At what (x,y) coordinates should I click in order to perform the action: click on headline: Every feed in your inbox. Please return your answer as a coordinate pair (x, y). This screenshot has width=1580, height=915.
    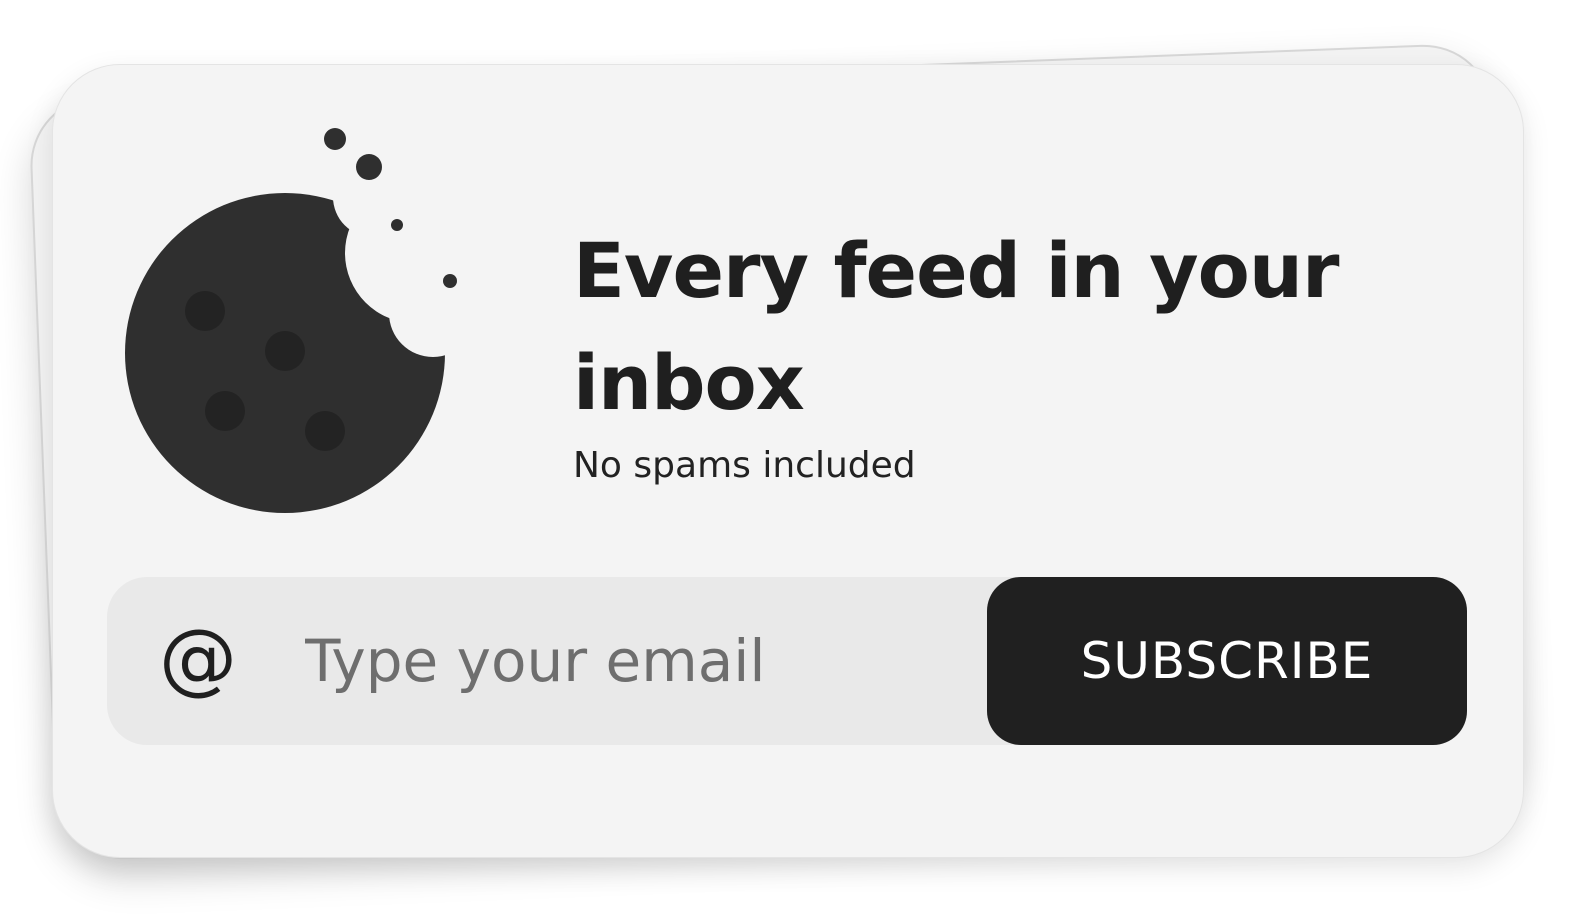
    Looking at the image, I should click on (956, 326).